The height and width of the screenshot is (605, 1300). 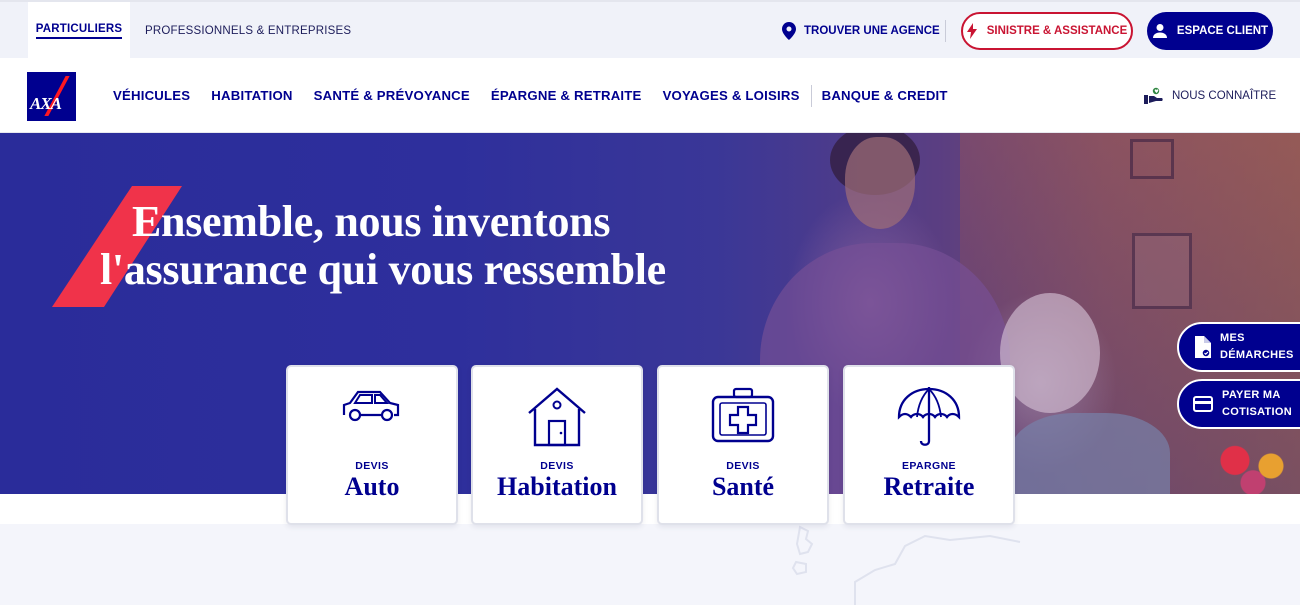 What do you see at coordinates (371, 406) in the screenshot?
I see `car-icon` at bounding box center [371, 406].